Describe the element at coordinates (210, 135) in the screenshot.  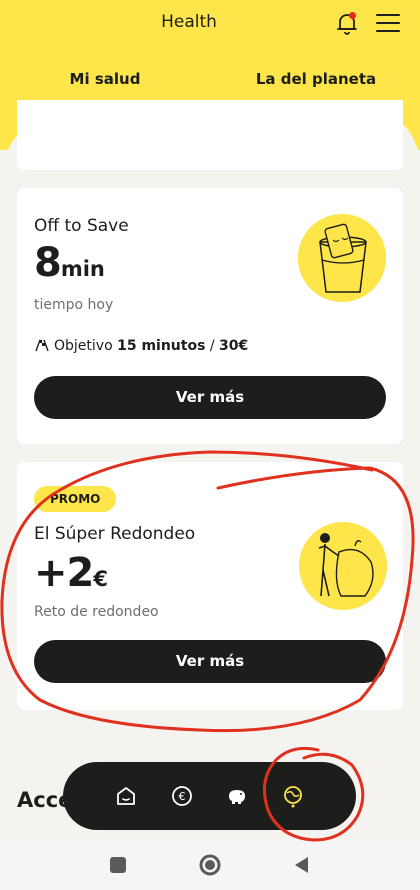
I see `previous-card-bottom` at that location.